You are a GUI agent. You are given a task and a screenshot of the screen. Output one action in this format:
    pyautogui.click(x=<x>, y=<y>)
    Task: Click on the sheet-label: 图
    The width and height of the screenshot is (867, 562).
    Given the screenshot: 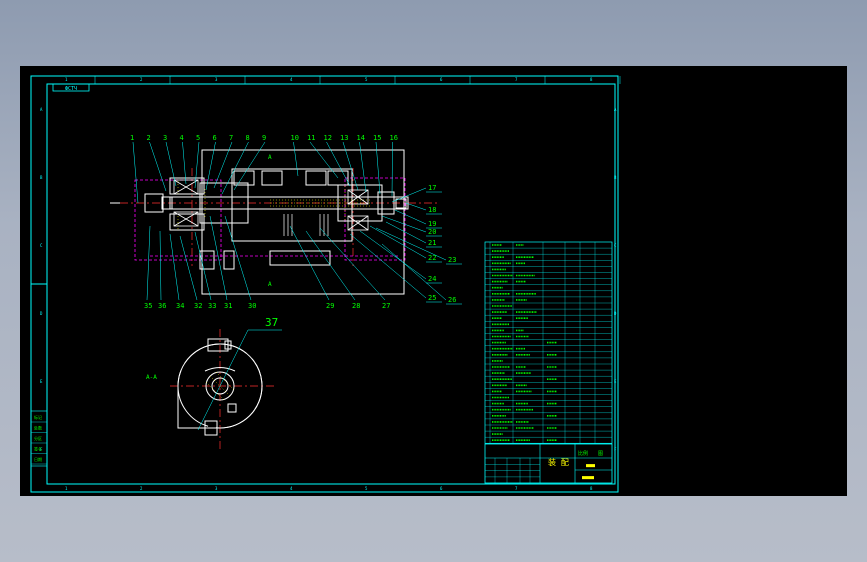 What is the action you would take?
    pyautogui.click(x=600, y=454)
    